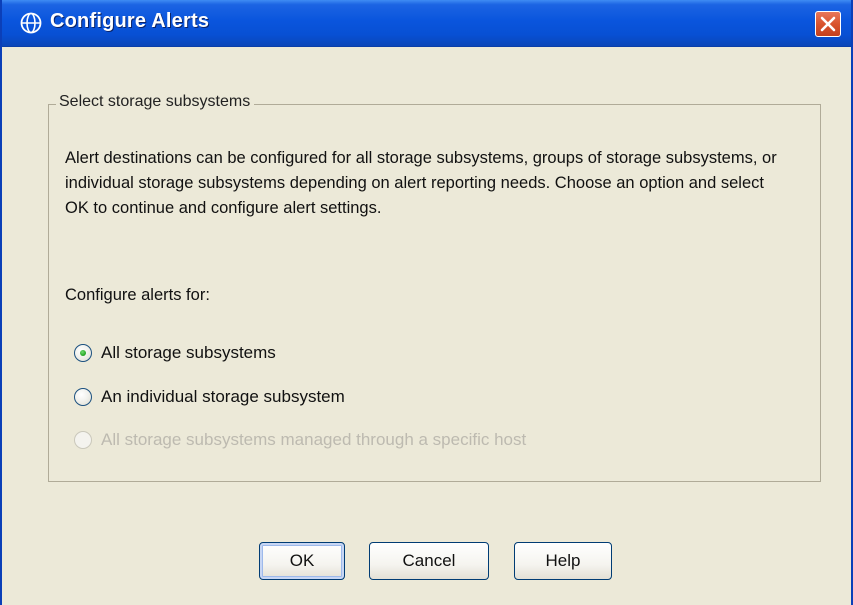  I want to click on groupbox-legend: Select storage subsystems, so click(155, 102).